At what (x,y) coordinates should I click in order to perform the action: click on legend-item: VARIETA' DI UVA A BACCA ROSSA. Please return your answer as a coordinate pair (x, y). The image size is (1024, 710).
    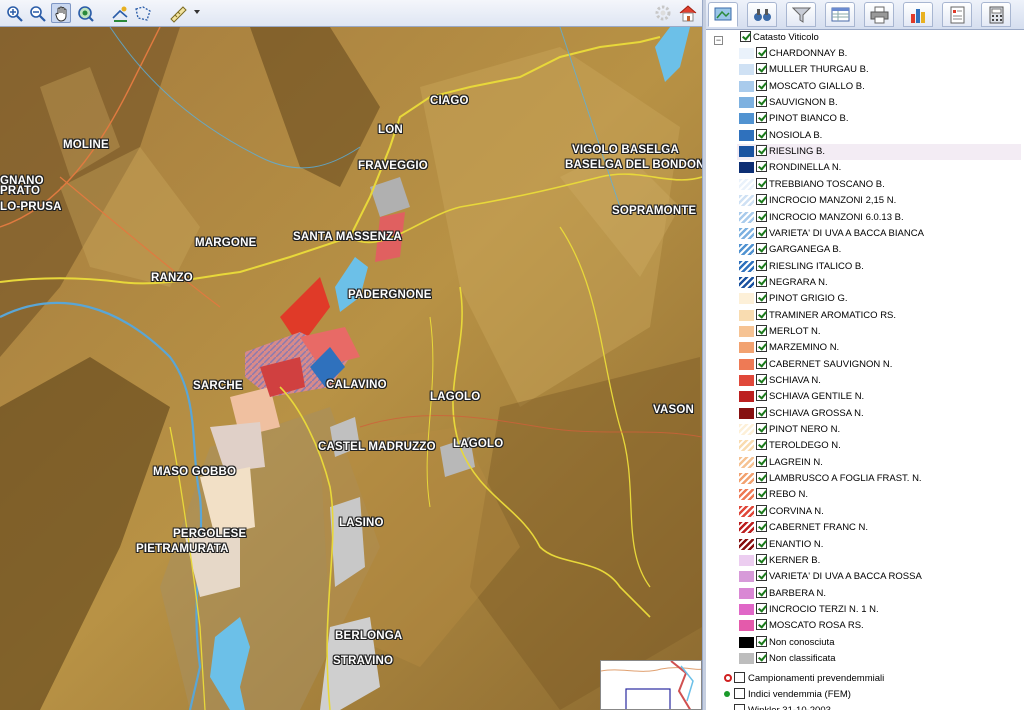
    Looking at the image, I should click on (879, 577).